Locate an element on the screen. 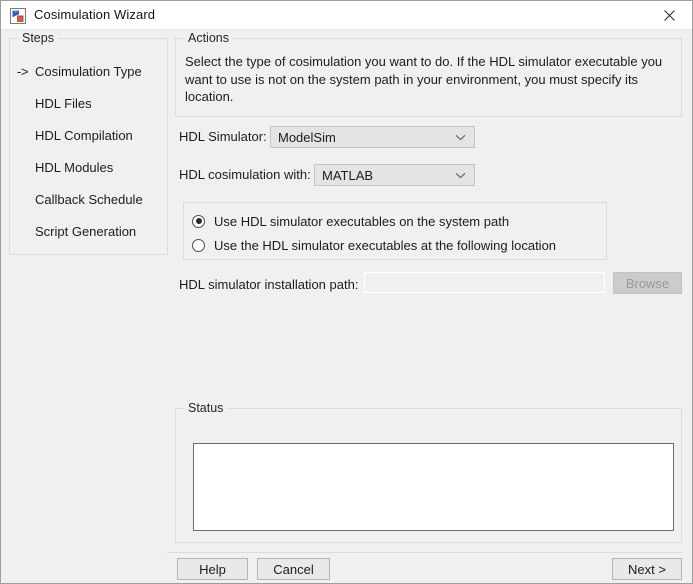  status-panel-title: Status is located at coordinates (206, 408).